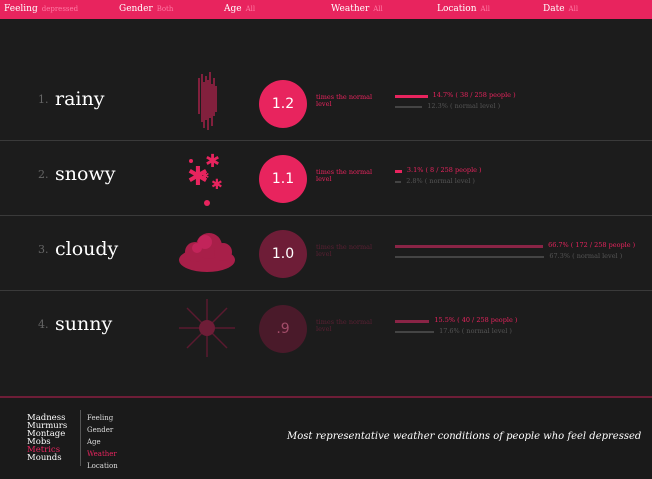 The image size is (652, 479). I want to click on ratio-circle: 1.2, so click(283, 104).